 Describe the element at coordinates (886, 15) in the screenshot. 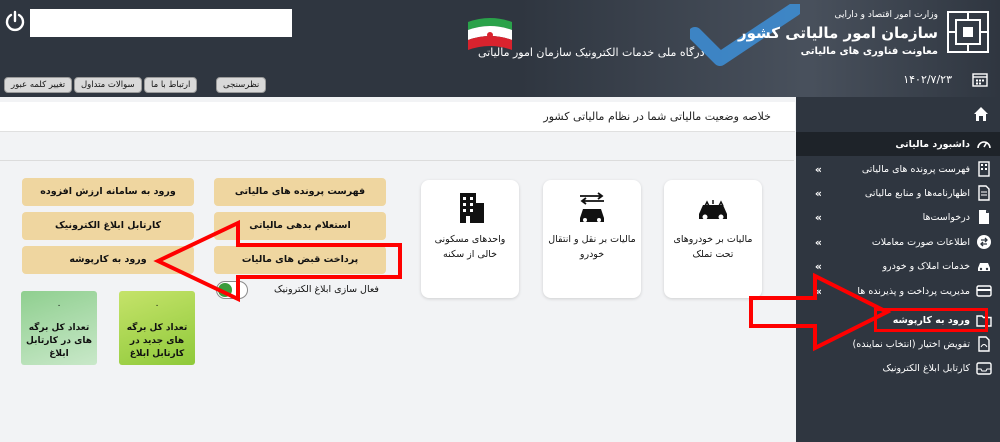

I see `org-ministry: وزارت امور اقتصاد و دارایی` at that location.